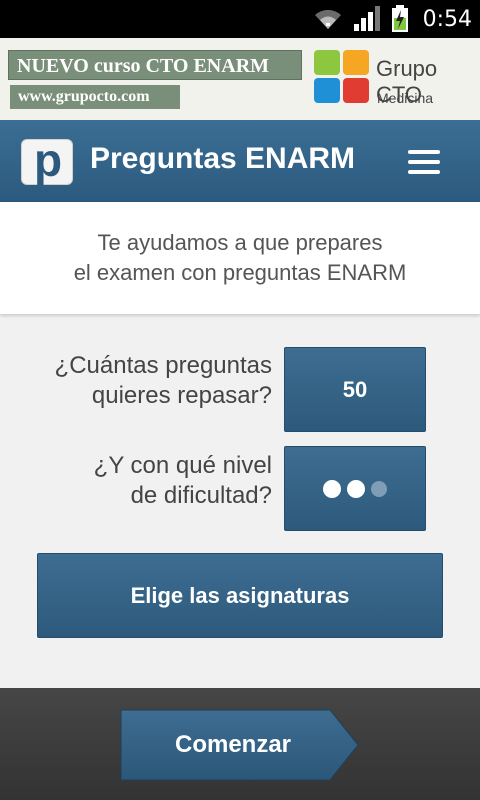  What do you see at coordinates (405, 98) in the screenshot?
I see `ad-brand-subtitle: Medicina` at bounding box center [405, 98].